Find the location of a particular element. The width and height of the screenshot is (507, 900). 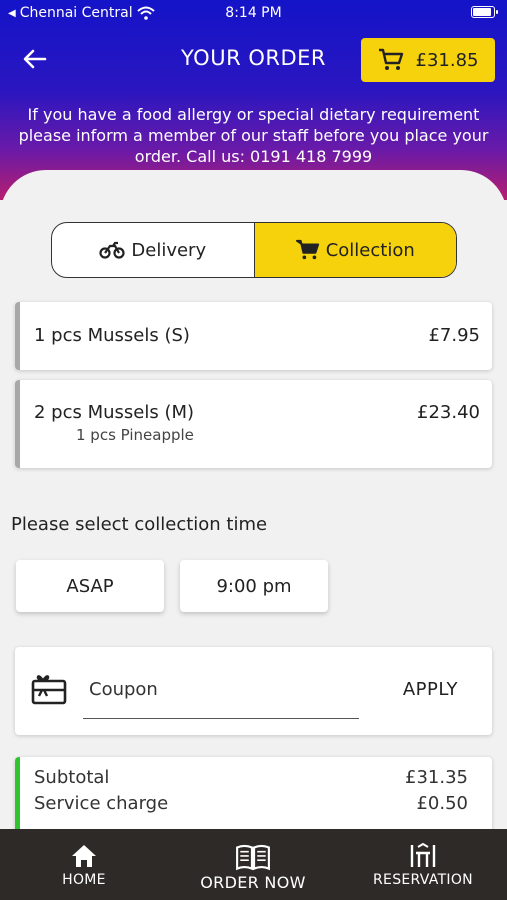

back-arrow-icon is located at coordinates (35, 59).